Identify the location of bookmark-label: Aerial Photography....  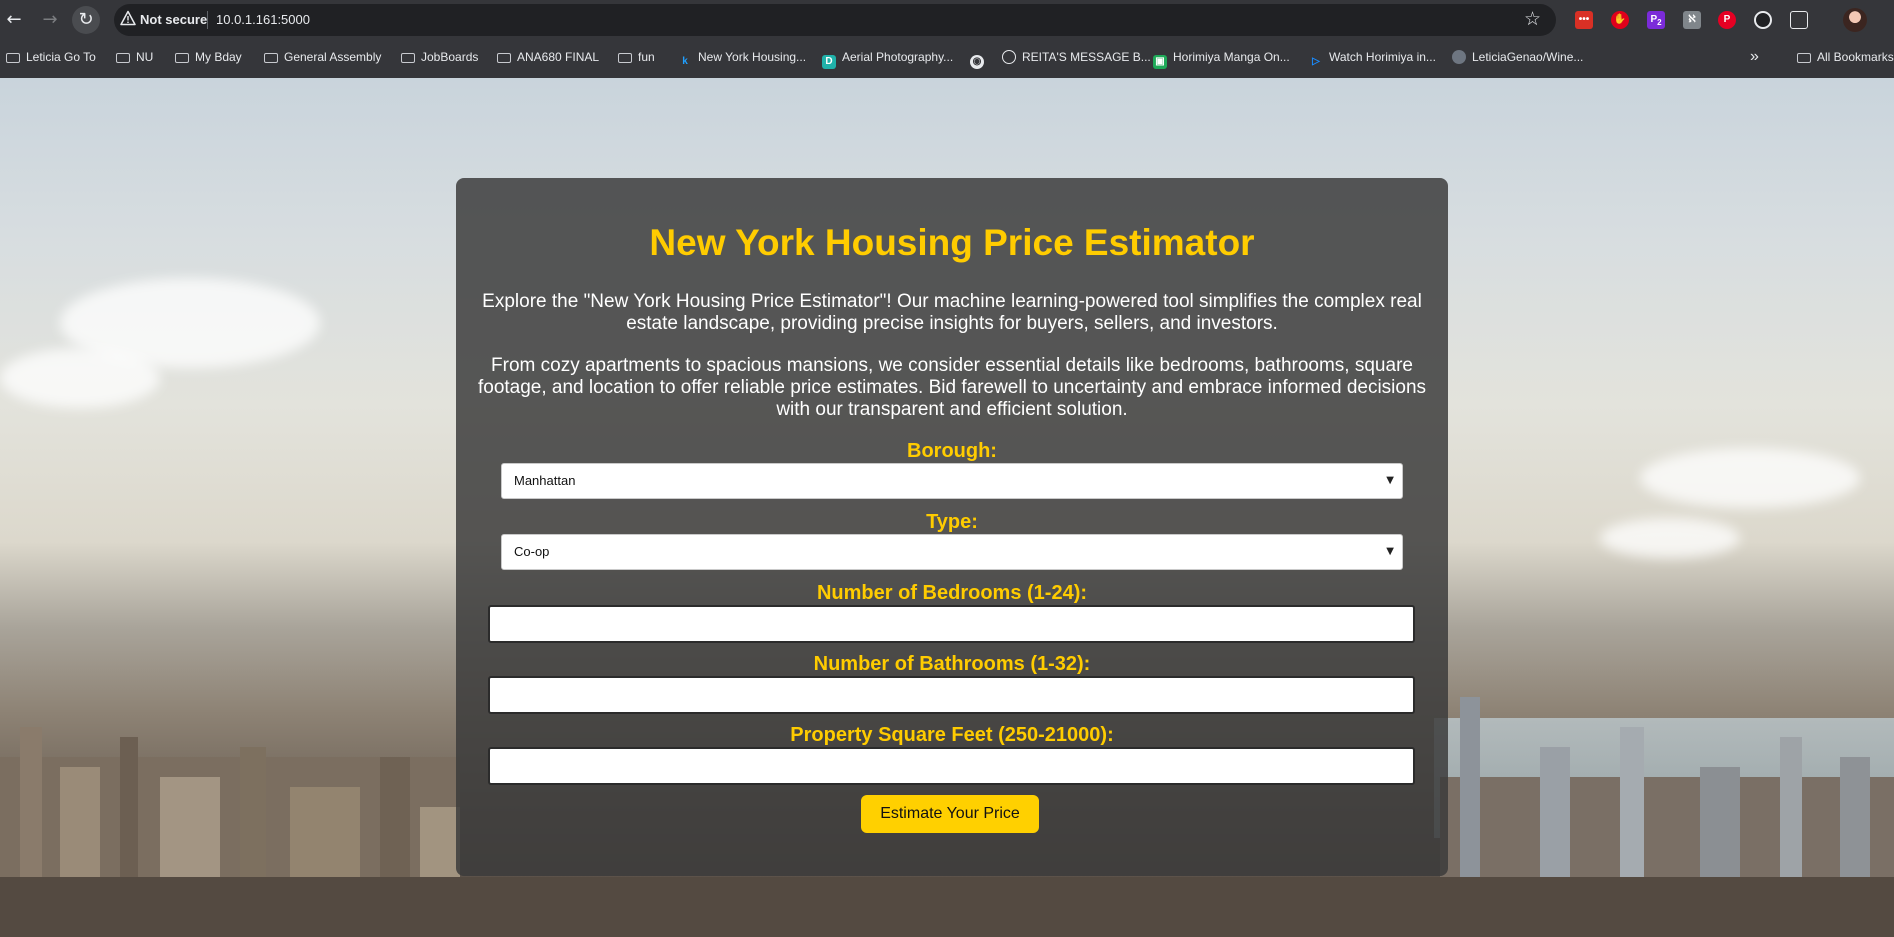
(898, 57).